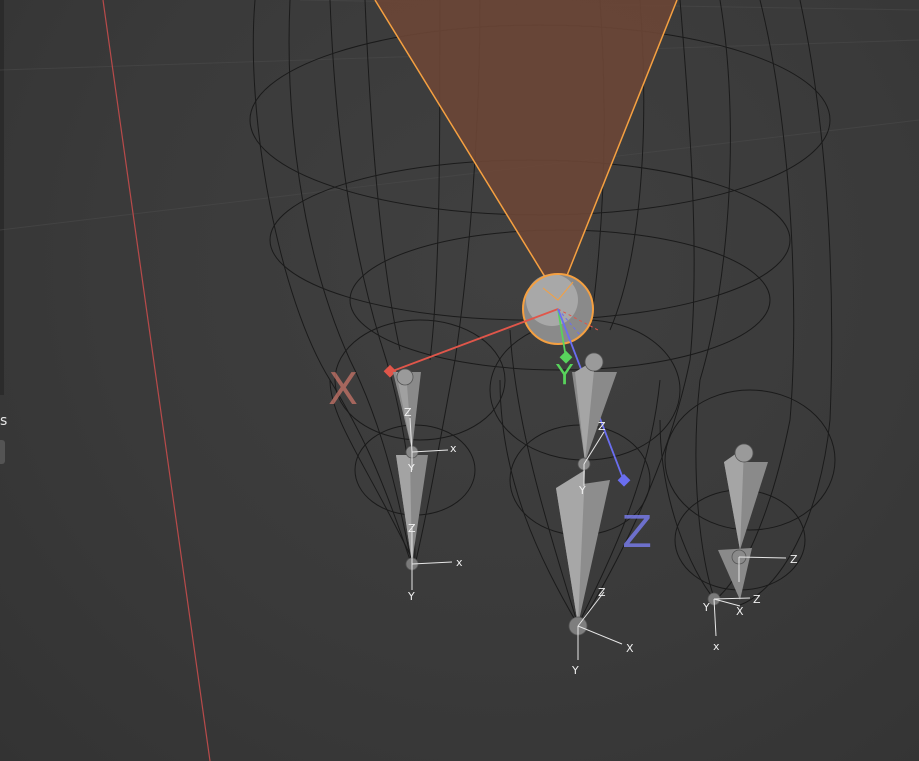  I want to click on bone6-axis-x-lower: x, so click(716, 646).